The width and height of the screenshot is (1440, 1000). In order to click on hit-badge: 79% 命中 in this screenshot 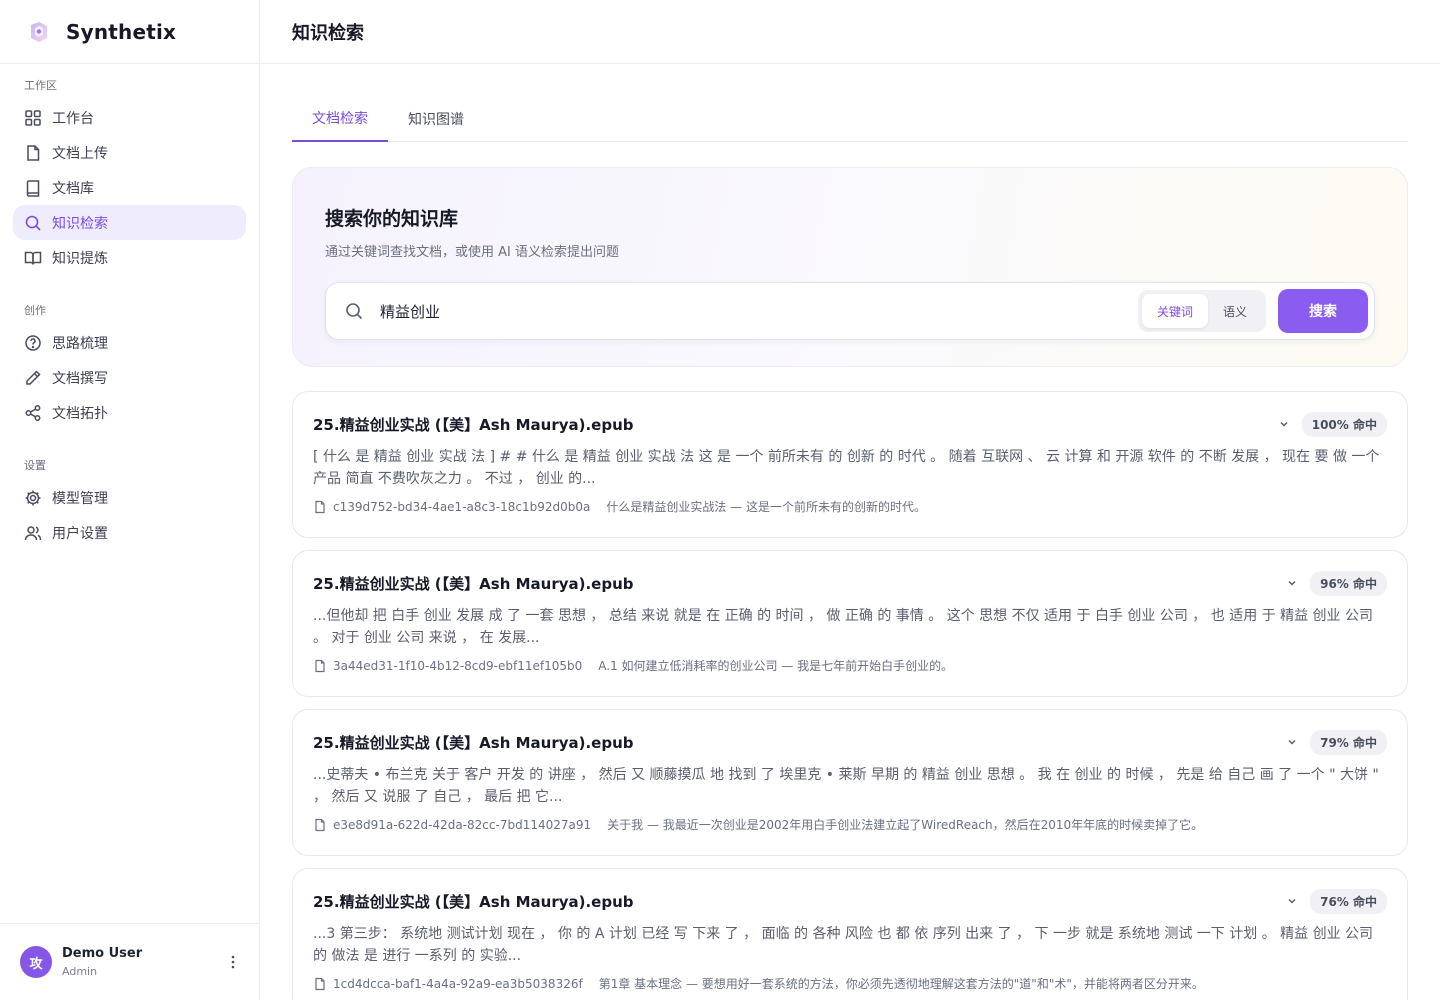, I will do `click(1348, 742)`.